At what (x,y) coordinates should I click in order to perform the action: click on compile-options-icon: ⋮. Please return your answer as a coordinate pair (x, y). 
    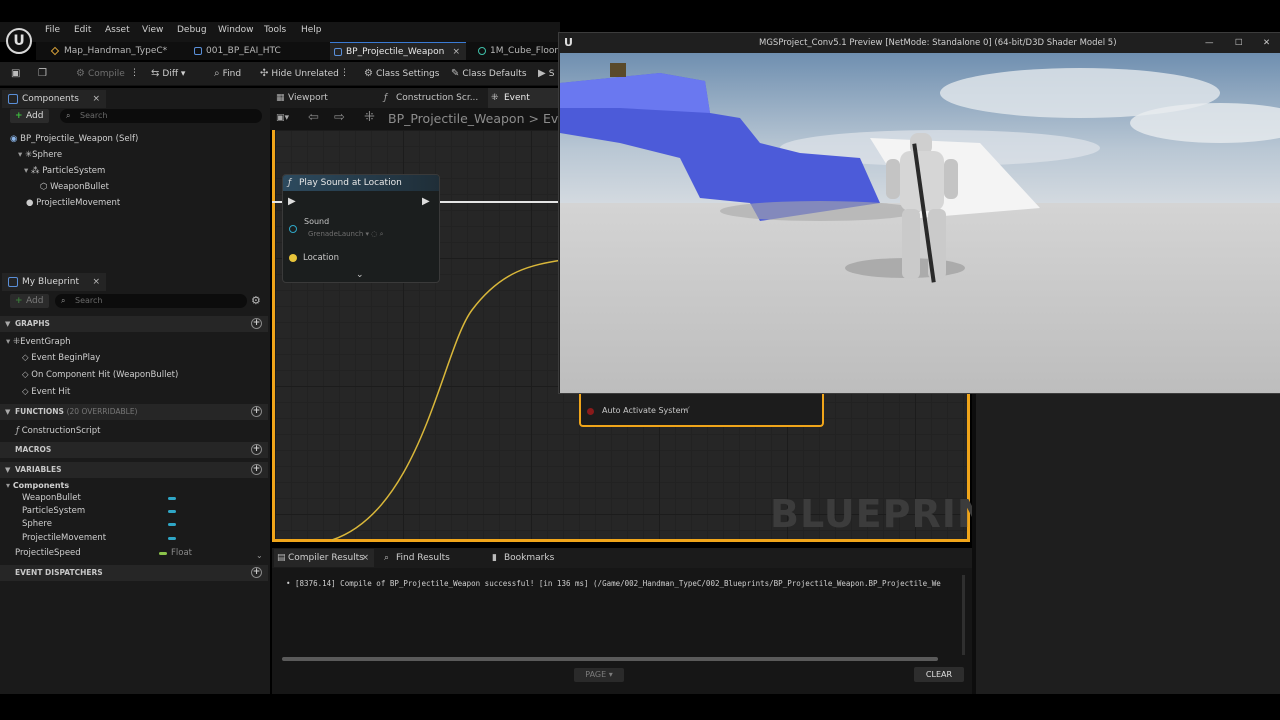
    Looking at the image, I should click on (134, 73).